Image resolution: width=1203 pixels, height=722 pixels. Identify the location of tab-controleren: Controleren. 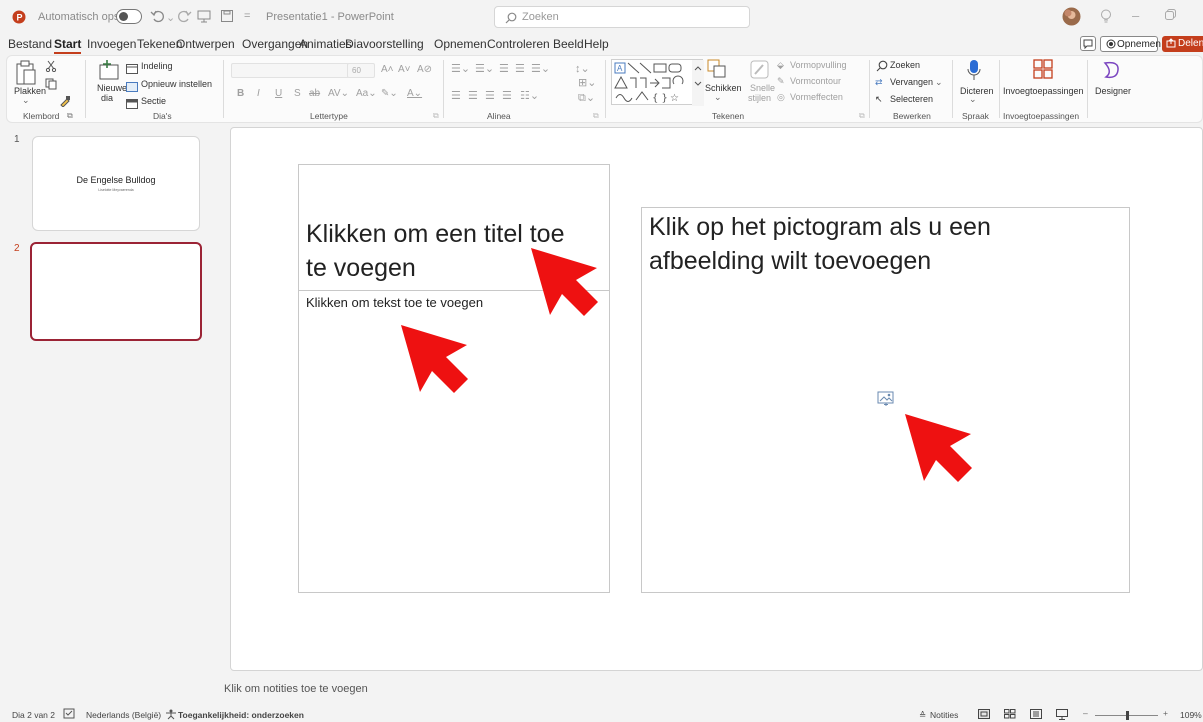
(518, 44).